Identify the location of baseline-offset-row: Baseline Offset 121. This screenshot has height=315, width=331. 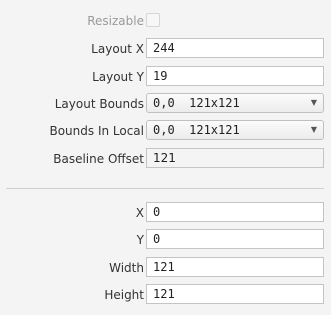
(165, 159).